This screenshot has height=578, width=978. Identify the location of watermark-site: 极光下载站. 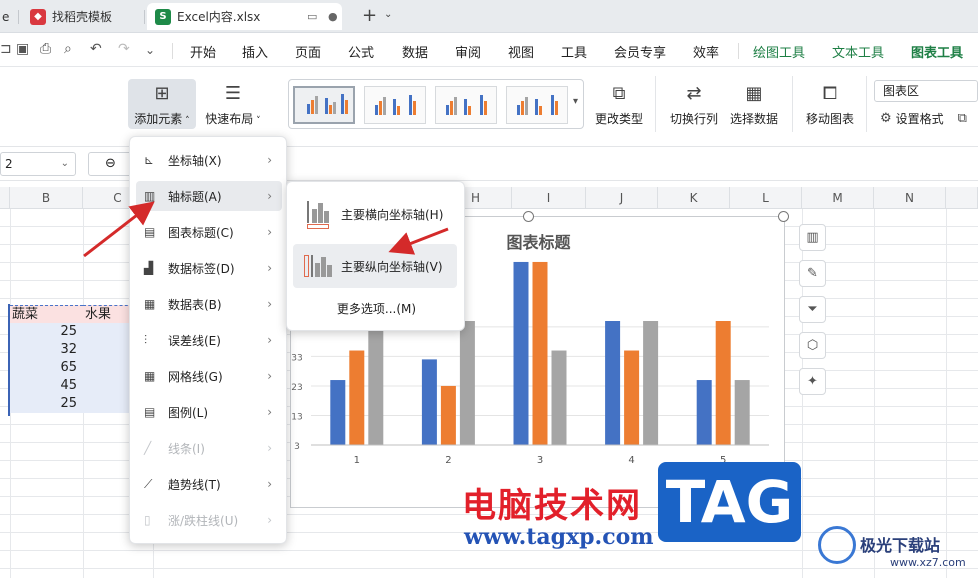
(900, 545).